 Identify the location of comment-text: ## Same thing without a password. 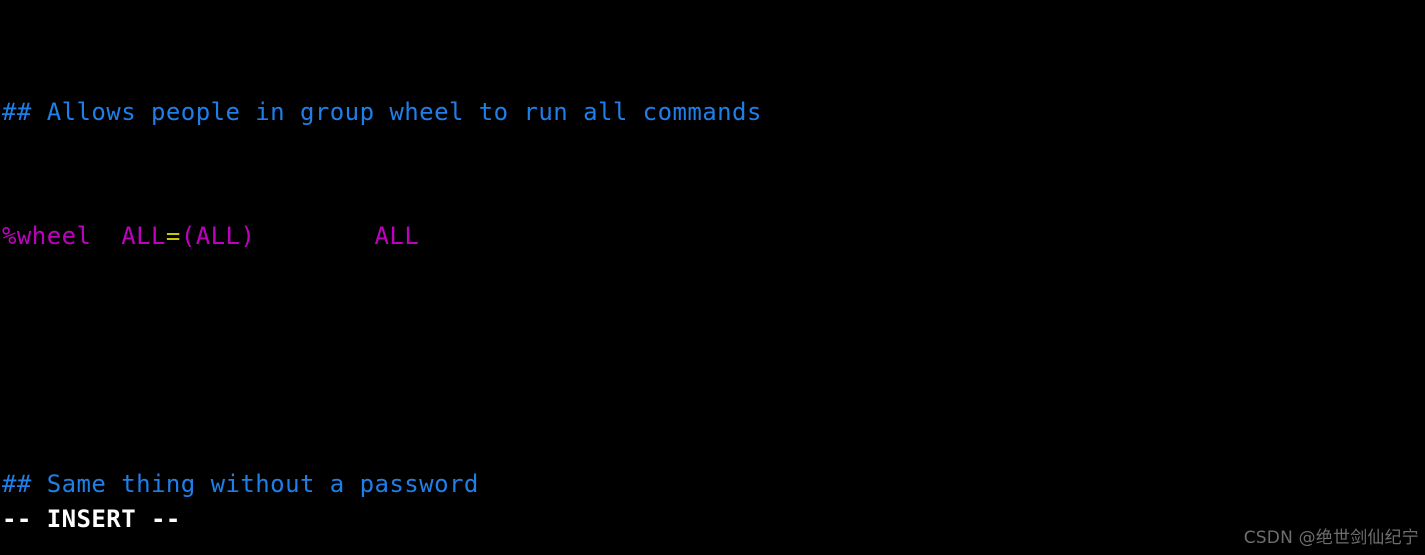
(240, 484).